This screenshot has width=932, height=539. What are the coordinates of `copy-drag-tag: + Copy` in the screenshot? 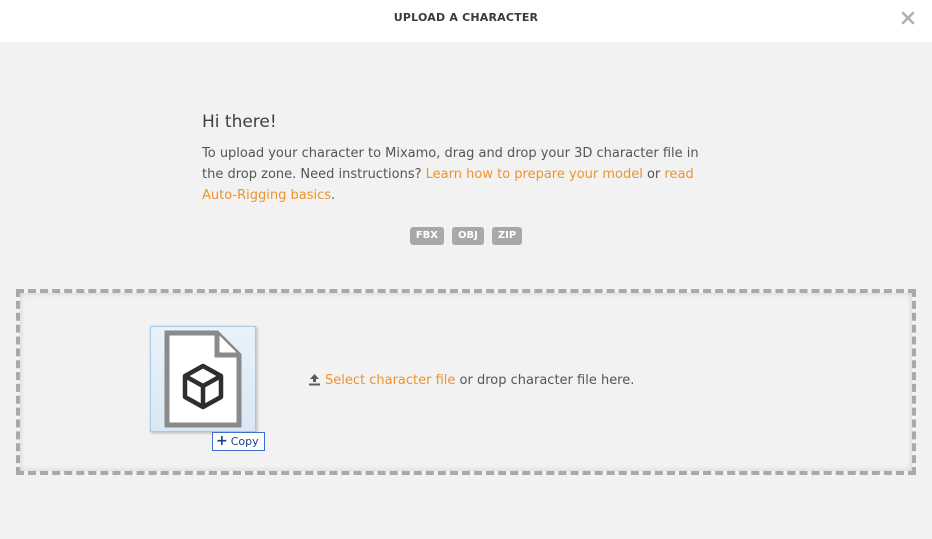 It's located at (238, 441).